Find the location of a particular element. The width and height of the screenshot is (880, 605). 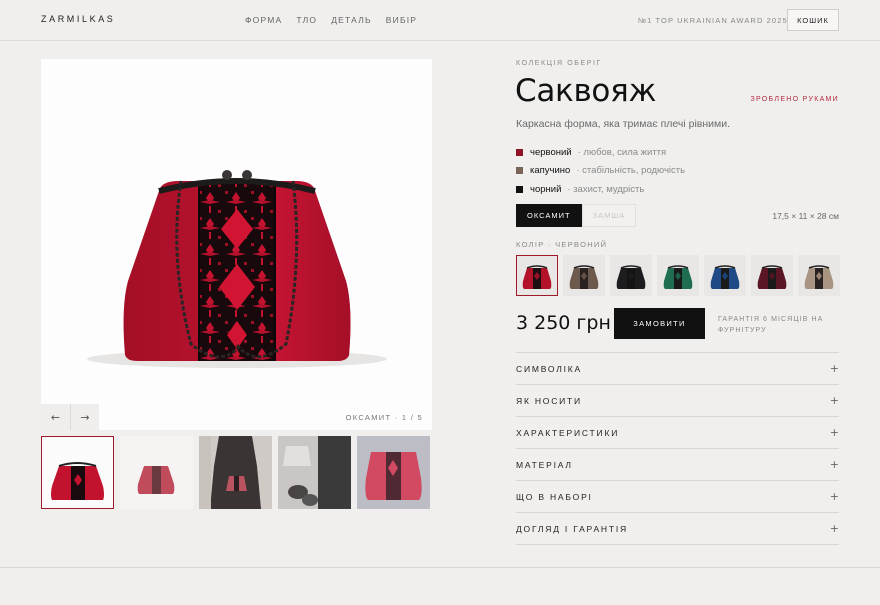

accordion-item-material: МАТЕРІАЛ + is located at coordinates (677, 465).